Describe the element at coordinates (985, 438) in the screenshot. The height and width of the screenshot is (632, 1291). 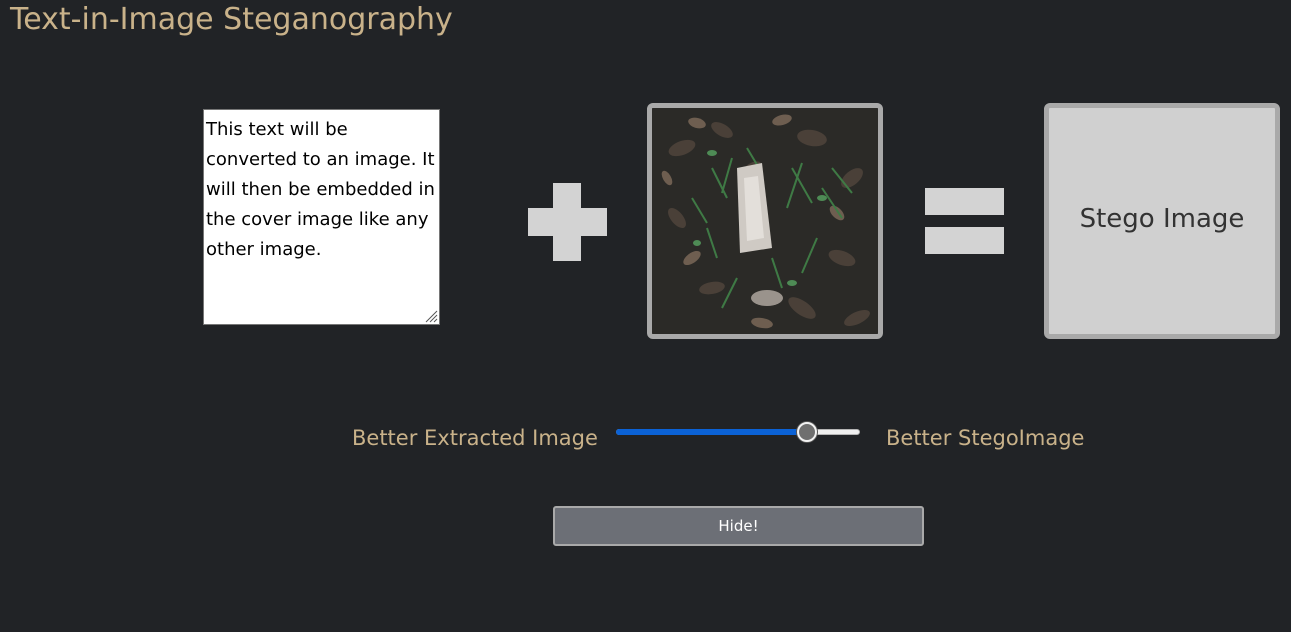
I see `slider-right-label: Better StegoImage` at that location.